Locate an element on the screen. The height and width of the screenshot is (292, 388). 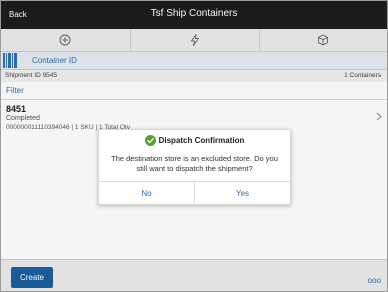
yes-button: Yes is located at coordinates (242, 193).